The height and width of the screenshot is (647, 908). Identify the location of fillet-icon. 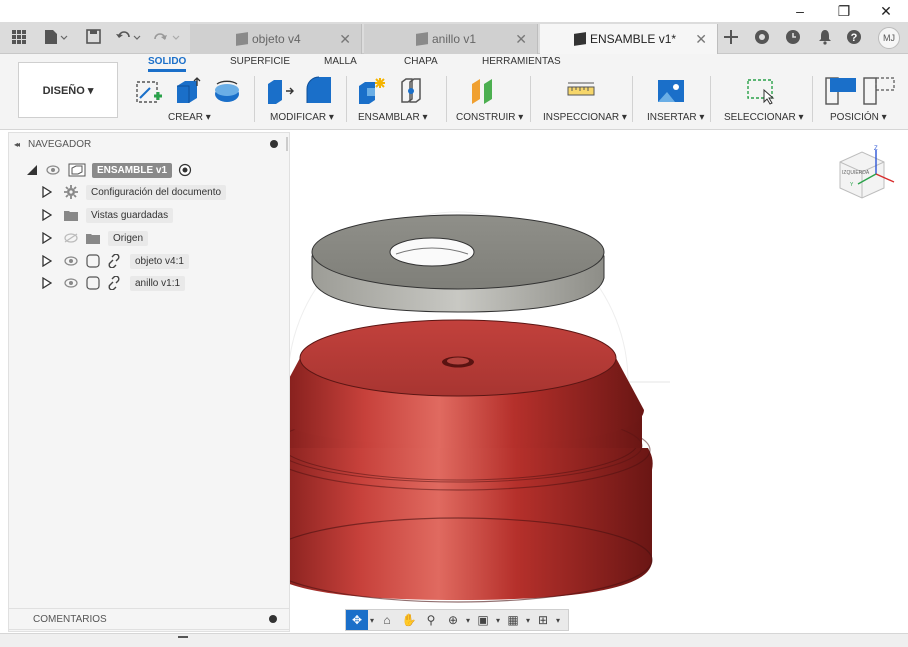
(319, 91).